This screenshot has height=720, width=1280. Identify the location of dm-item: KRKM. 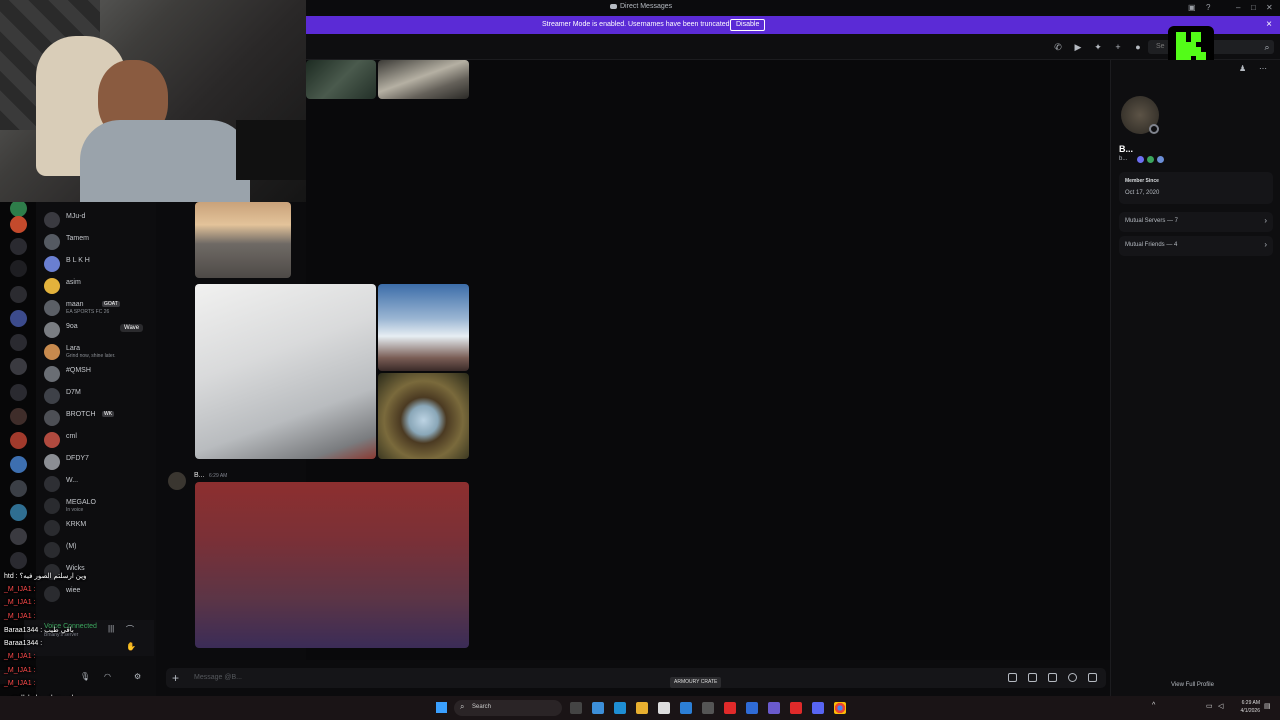
(99, 528).